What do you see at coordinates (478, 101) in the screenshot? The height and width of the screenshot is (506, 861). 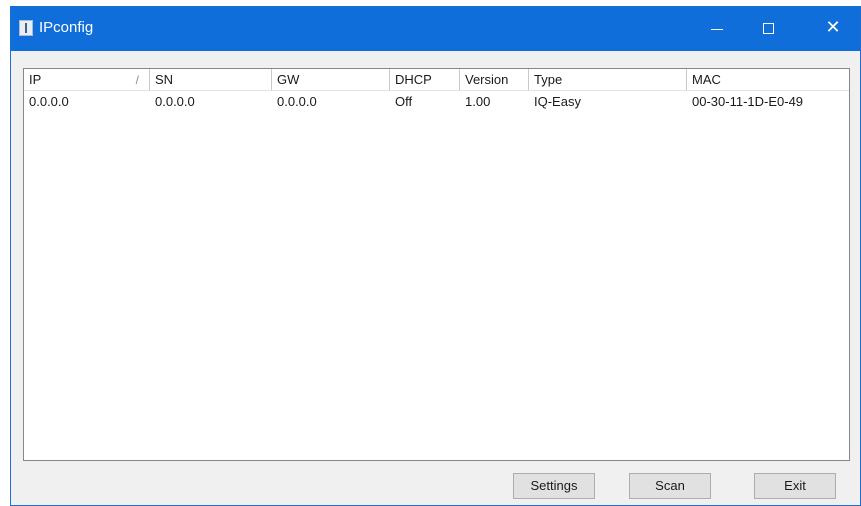 I see `cell-version: 1.00` at bounding box center [478, 101].